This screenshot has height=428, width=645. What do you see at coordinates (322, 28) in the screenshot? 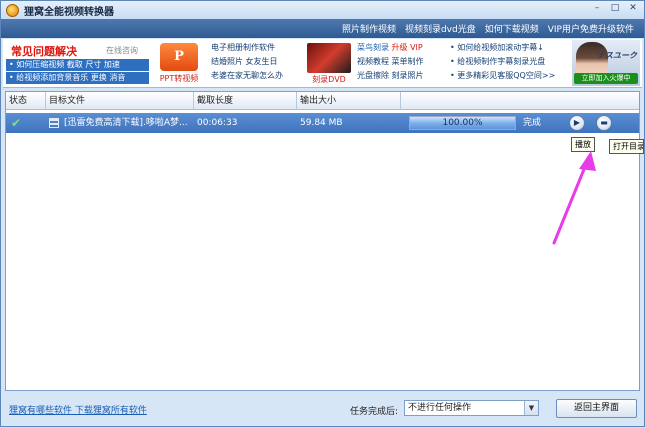
I see `top-link-bar: 照片制作视频 视频刻录dvd光盘 如何下载视频 VIP用户免费升级软件` at bounding box center [322, 28].